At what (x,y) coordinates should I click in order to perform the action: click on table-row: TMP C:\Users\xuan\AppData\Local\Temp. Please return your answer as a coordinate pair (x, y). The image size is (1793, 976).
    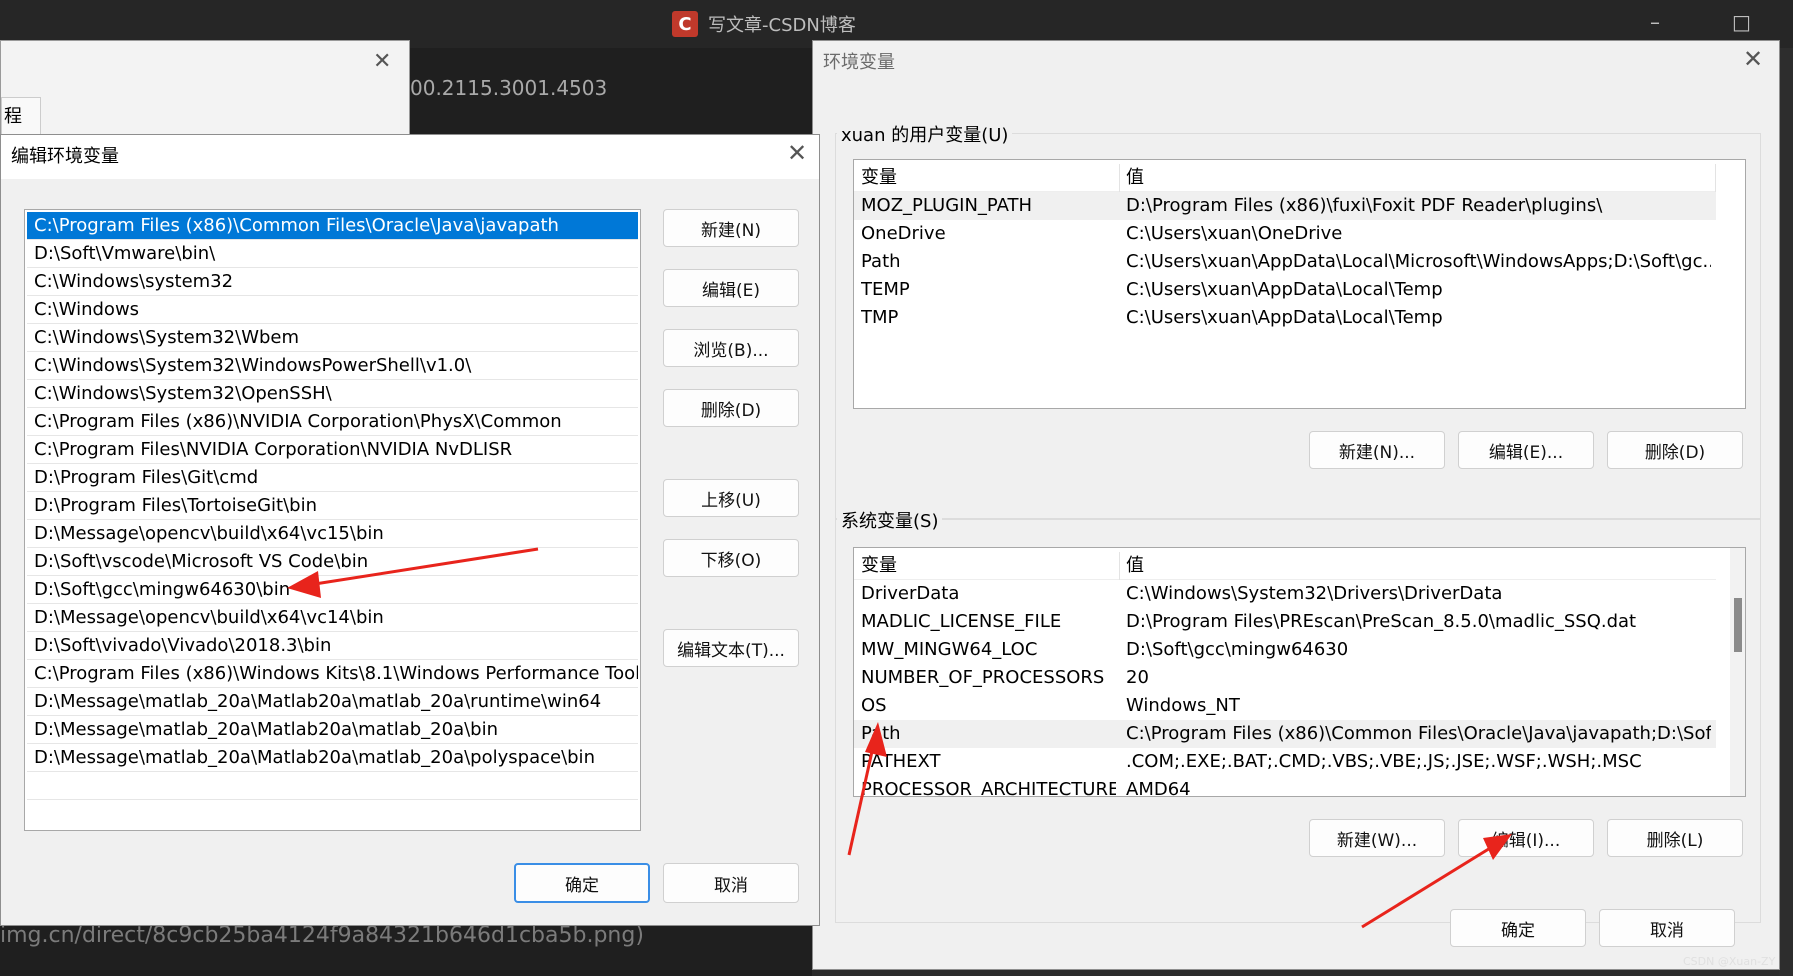
    Looking at the image, I should click on (1285, 318).